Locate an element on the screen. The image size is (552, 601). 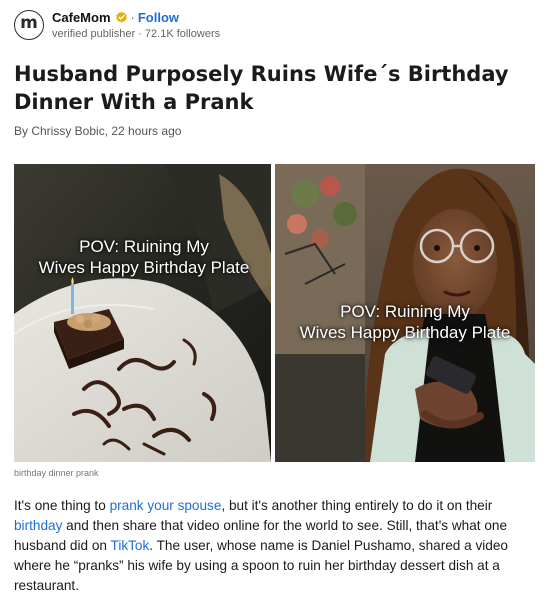
publisher-logo: m is located at coordinates (29, 25).